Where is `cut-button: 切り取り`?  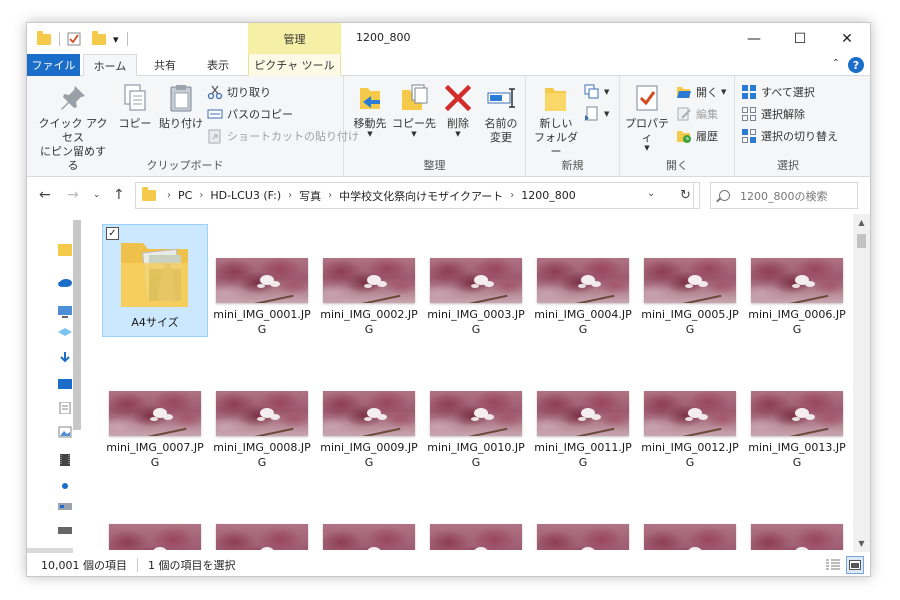 cut-button: 切り取り is located at coordinates (239, 92).